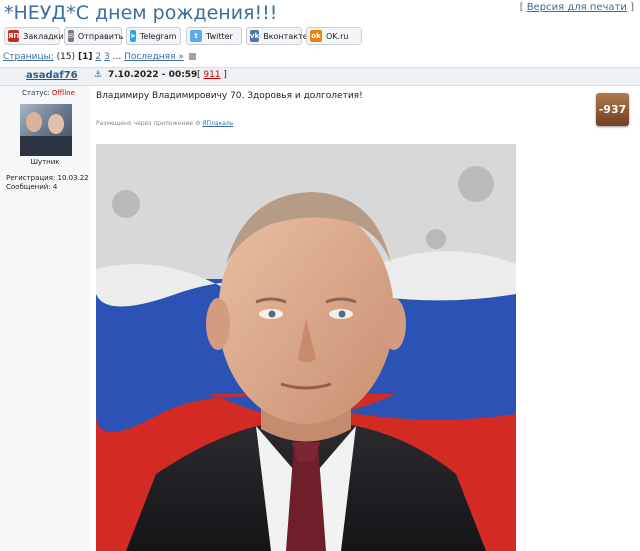  What do you see at coordinates (217, 123) in the screenshot?
I see `app-link: ЯПлакаль` at bounding box center [217, 123].